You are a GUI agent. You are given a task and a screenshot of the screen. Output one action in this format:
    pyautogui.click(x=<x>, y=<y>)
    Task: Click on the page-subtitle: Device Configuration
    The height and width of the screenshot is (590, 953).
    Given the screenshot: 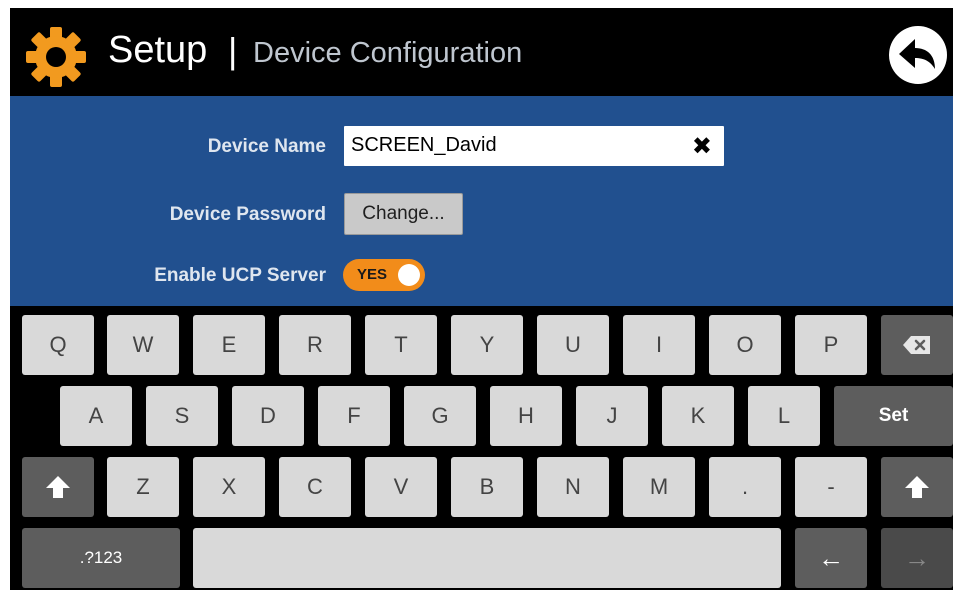 What is the action you would take?
    pyautogui.click(x=388, y=53)
    